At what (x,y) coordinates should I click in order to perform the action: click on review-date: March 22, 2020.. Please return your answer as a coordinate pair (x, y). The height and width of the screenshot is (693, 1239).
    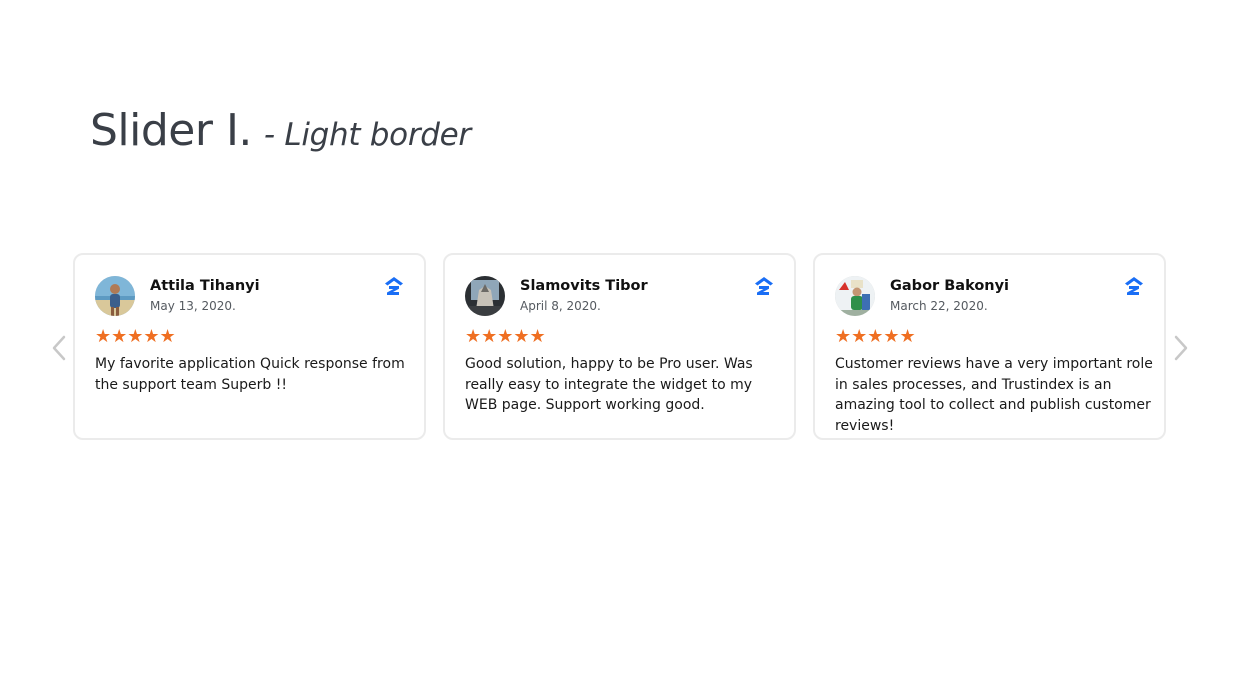
    Looking at the image, I should click on (939, 306).